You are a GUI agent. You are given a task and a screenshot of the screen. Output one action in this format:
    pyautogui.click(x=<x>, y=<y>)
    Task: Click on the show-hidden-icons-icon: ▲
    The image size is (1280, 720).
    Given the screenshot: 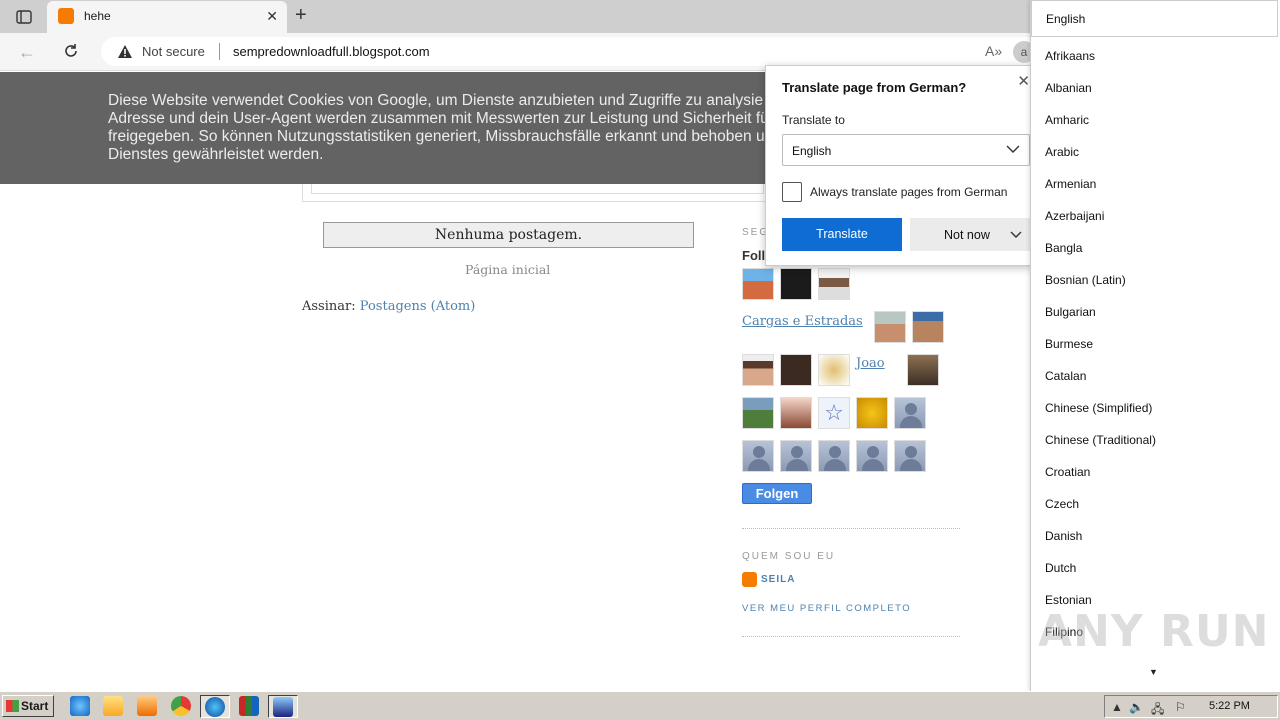 What is the action you would take?
    pyautogui.click(x=1117, y=707)
    